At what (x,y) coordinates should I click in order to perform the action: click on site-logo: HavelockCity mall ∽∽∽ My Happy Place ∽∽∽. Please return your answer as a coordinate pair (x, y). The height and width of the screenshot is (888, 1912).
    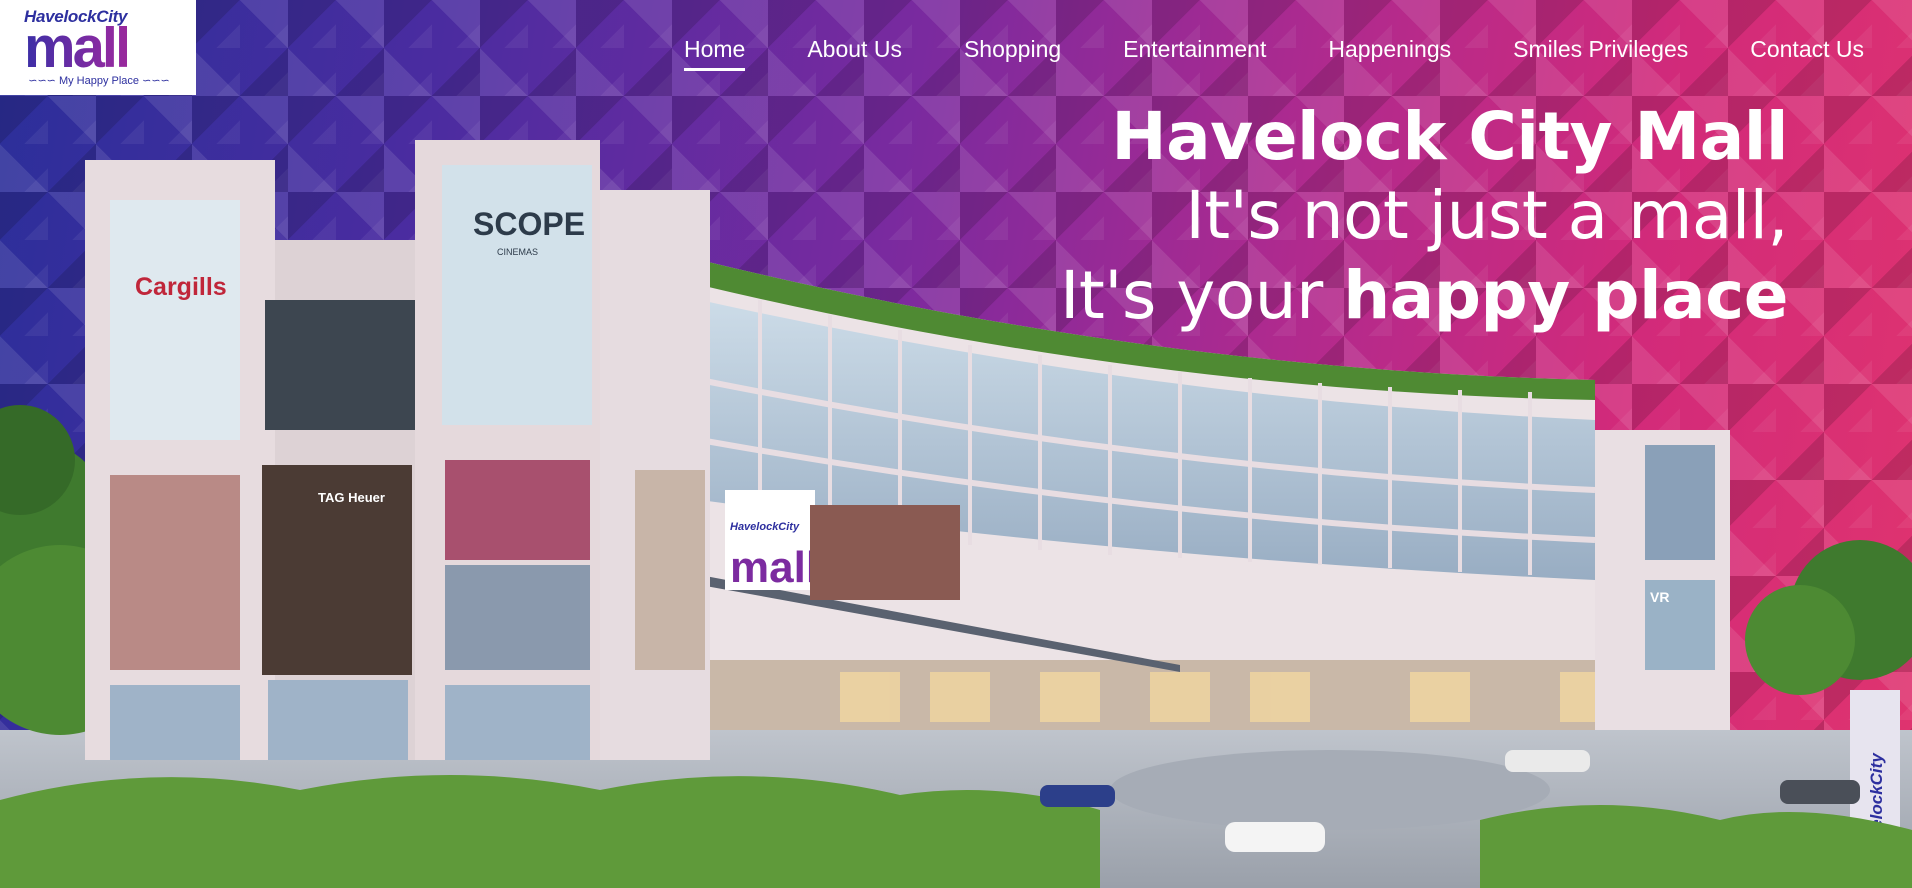
    Looking at the image, I should click on (98, 47).